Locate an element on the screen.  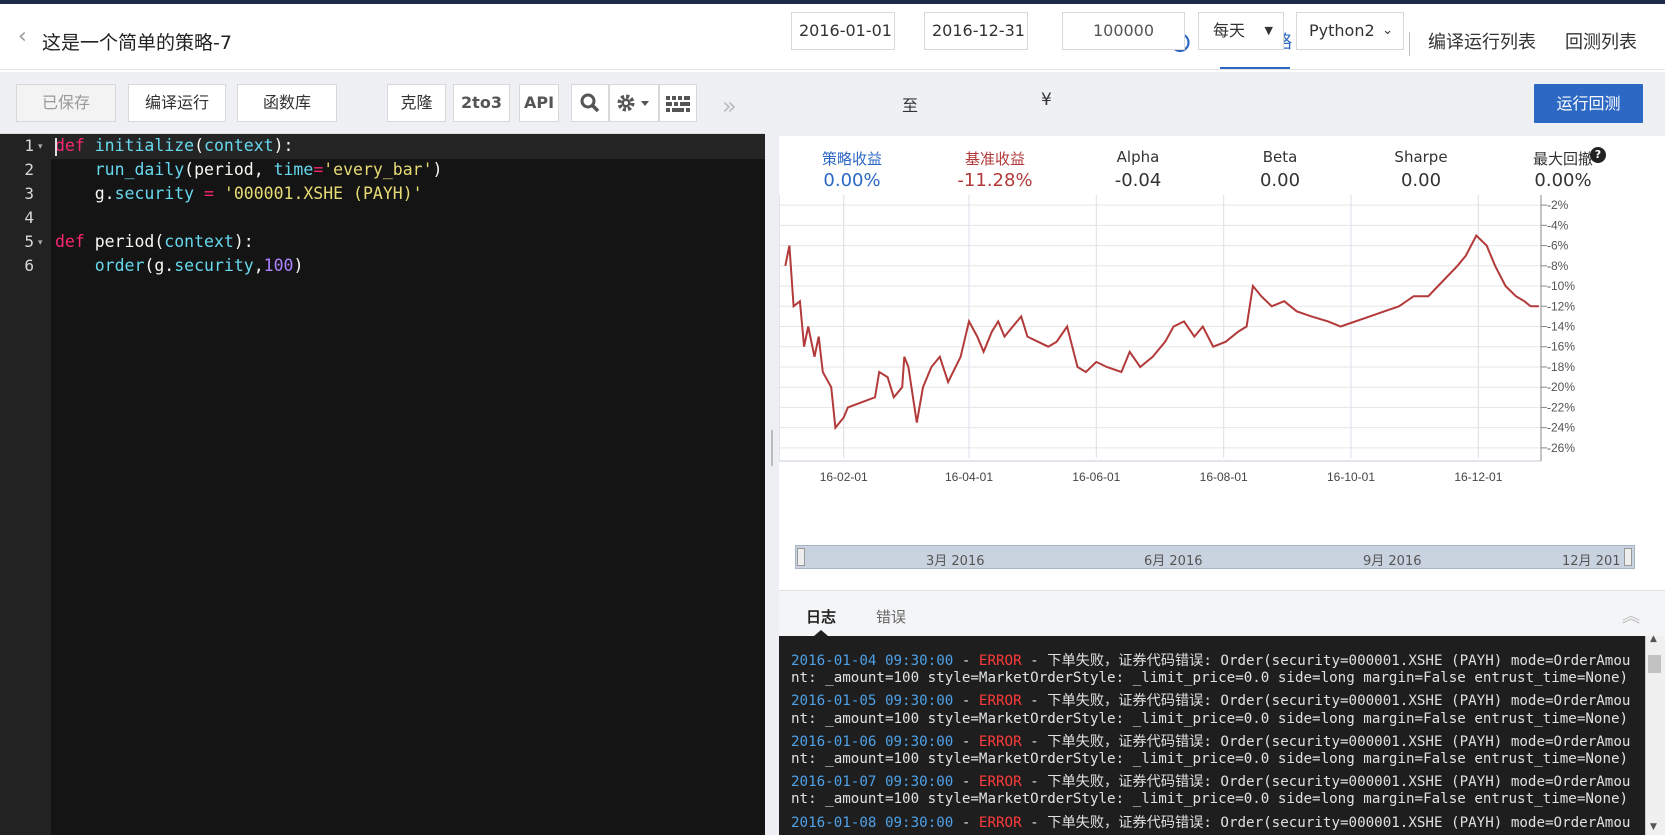
y-tick-label: -12% is located at coordinates (1561, 306).